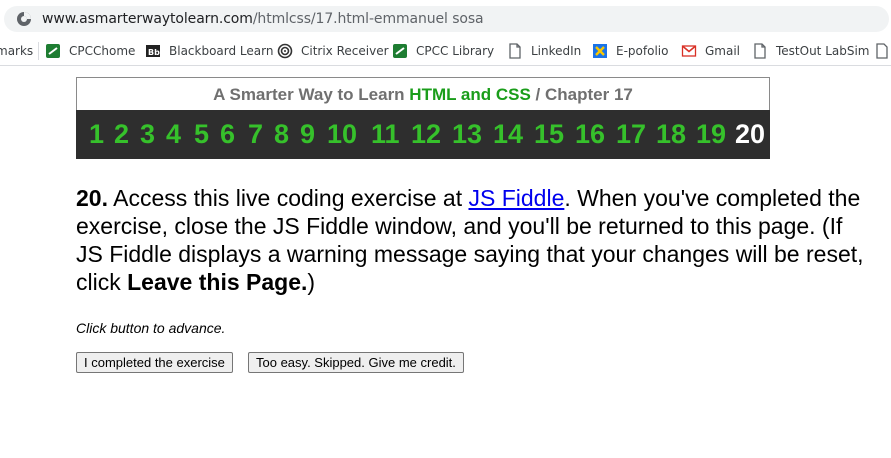 The height and width of the screenshot is (458, 891). What do you see at coordinates (470, 94) in the screenshot?
I see `title-highlight: HTML and CSS` at bounding box center [470, 94].